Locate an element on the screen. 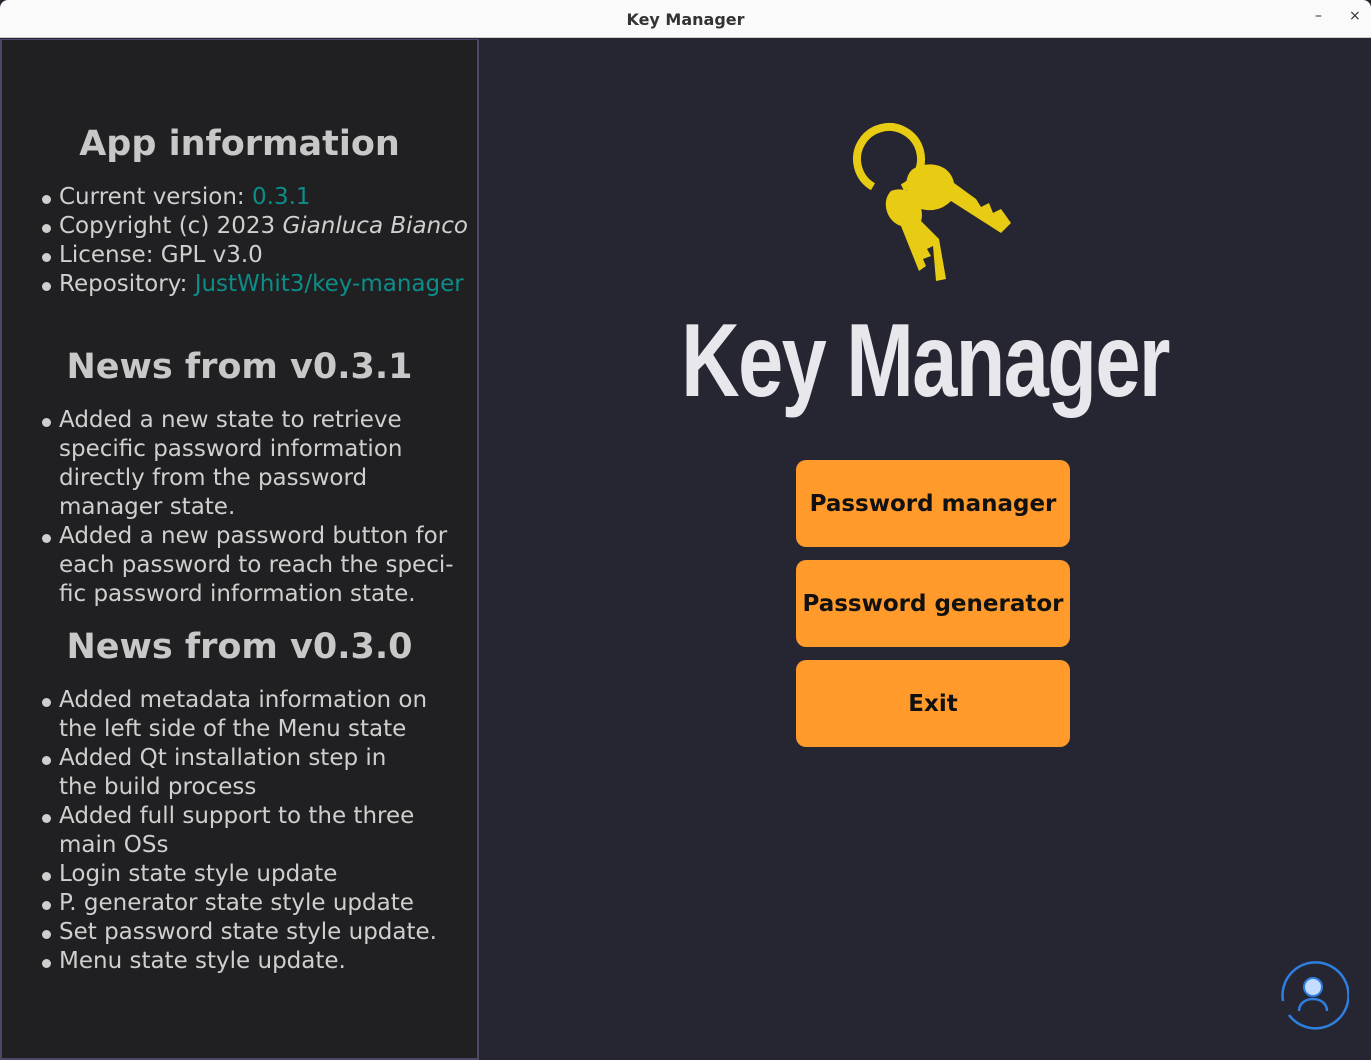 Image resolution: width=1371 pixels, height=1060 pixels. version-value: 0.3.1 is located at coordinates (281, 197).